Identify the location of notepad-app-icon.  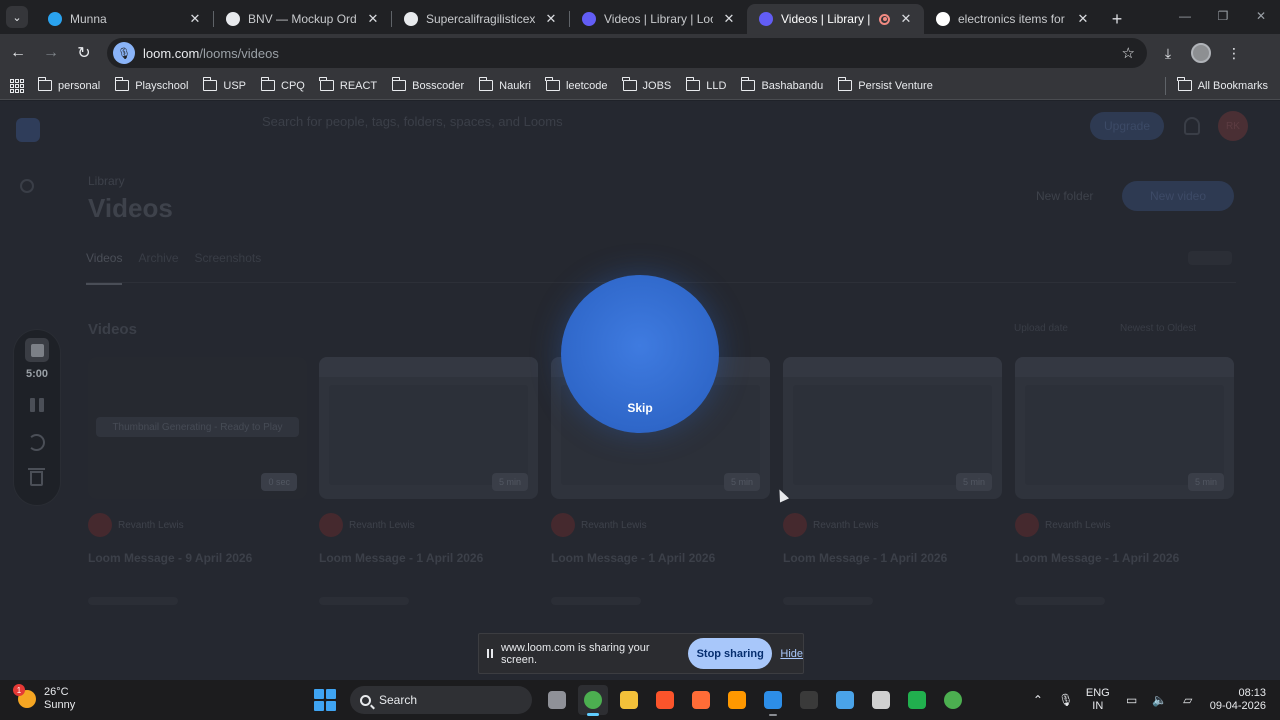
(845, 700).